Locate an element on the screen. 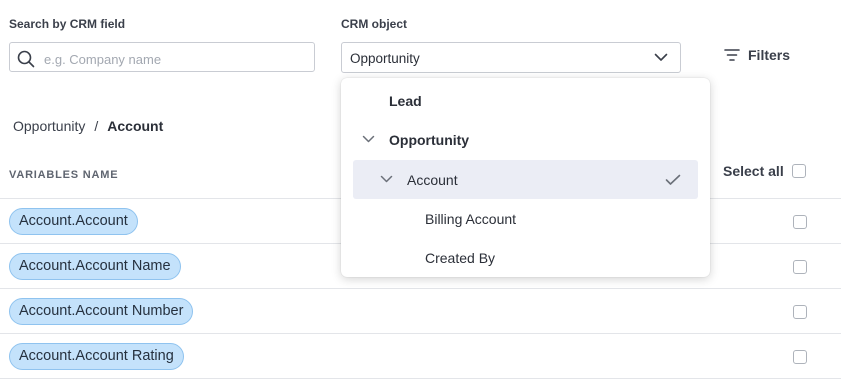 This screenshot has width=841, height=387. search-label: Search by CRM field is located at coordinates (67, 24).